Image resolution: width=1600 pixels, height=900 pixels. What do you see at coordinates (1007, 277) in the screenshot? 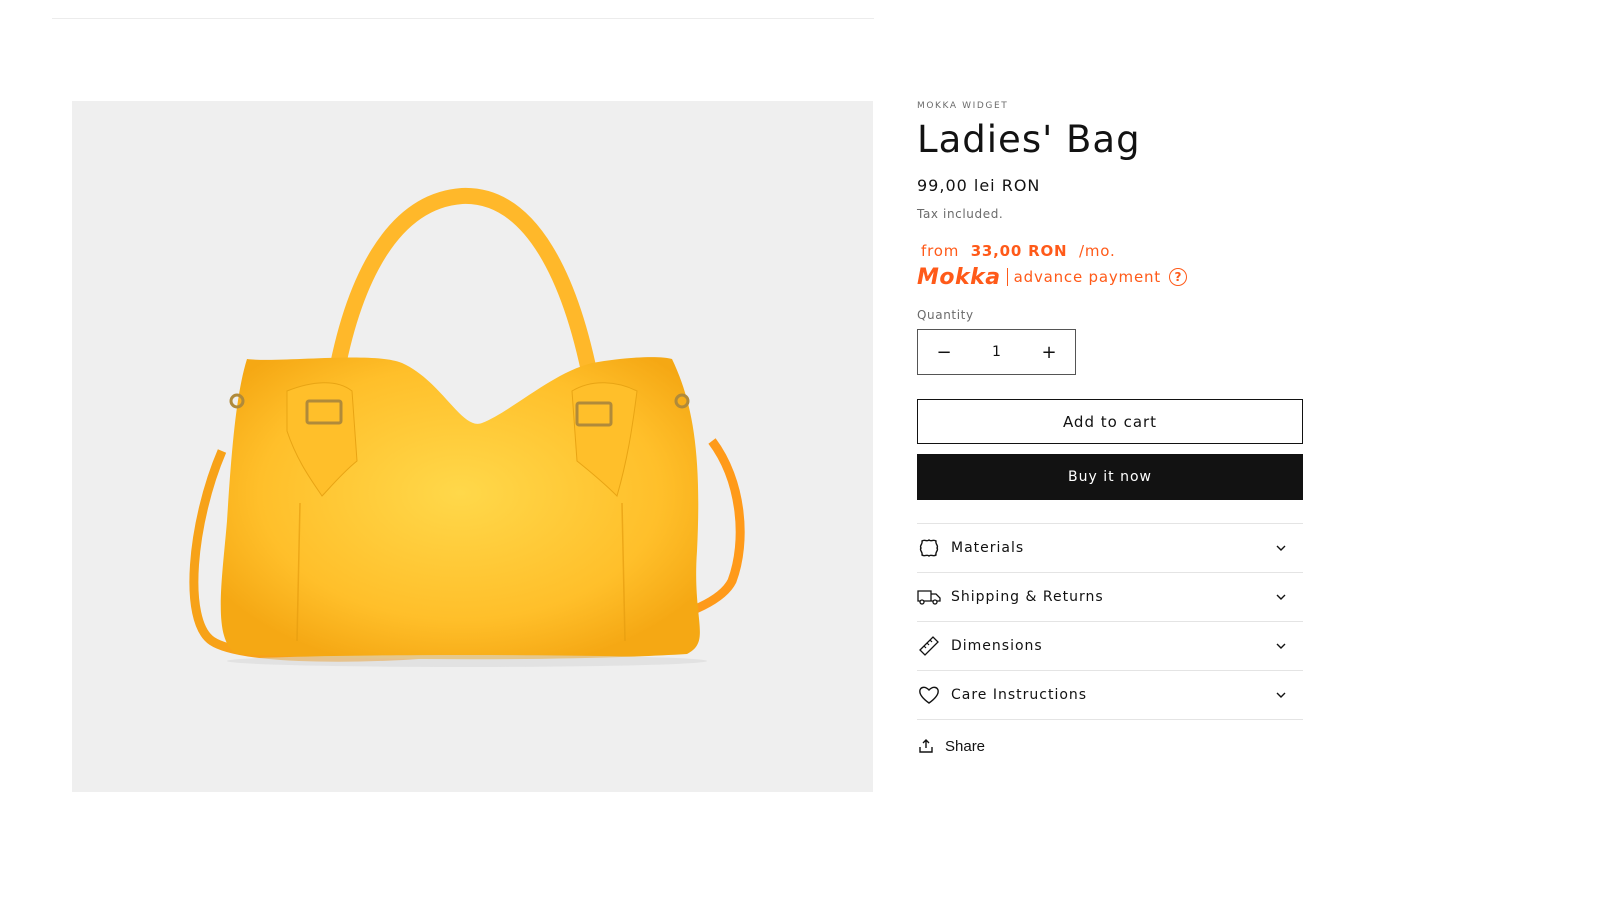
I see `mokka-separator` at bounding box center [1007, 277].